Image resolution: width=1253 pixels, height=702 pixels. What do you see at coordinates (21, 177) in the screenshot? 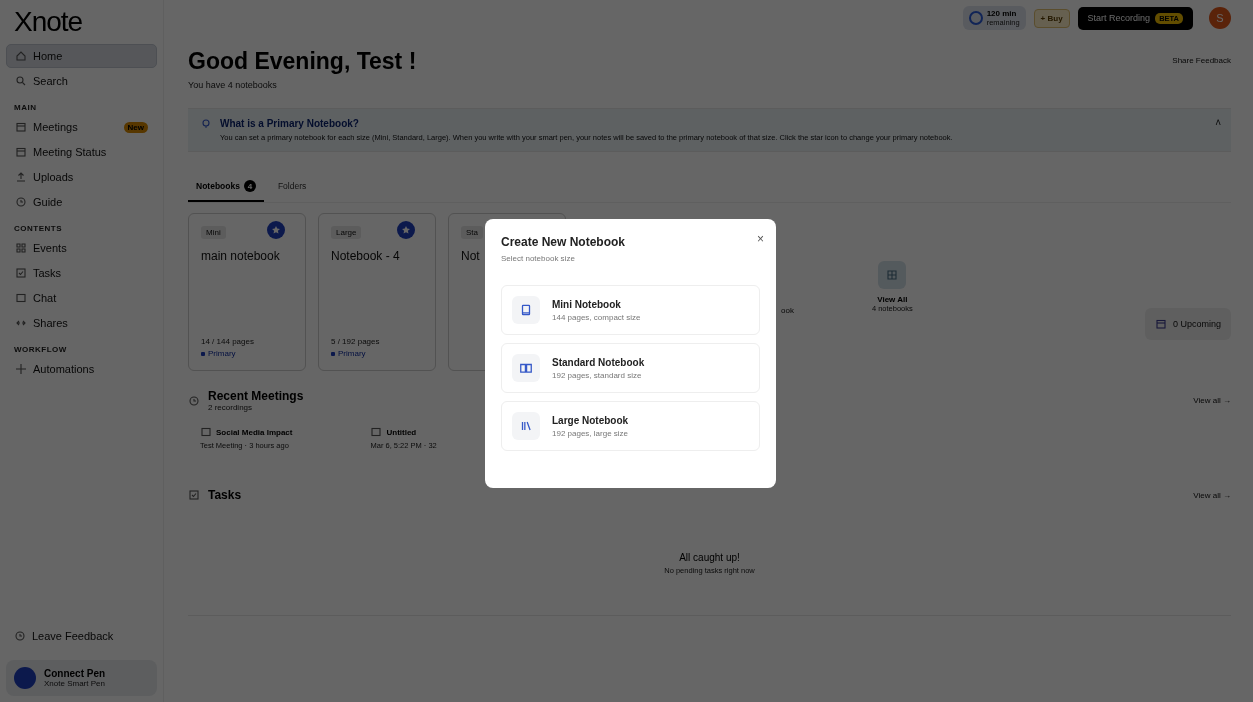
I see `upload-icon` at bounding box center [21, 177].